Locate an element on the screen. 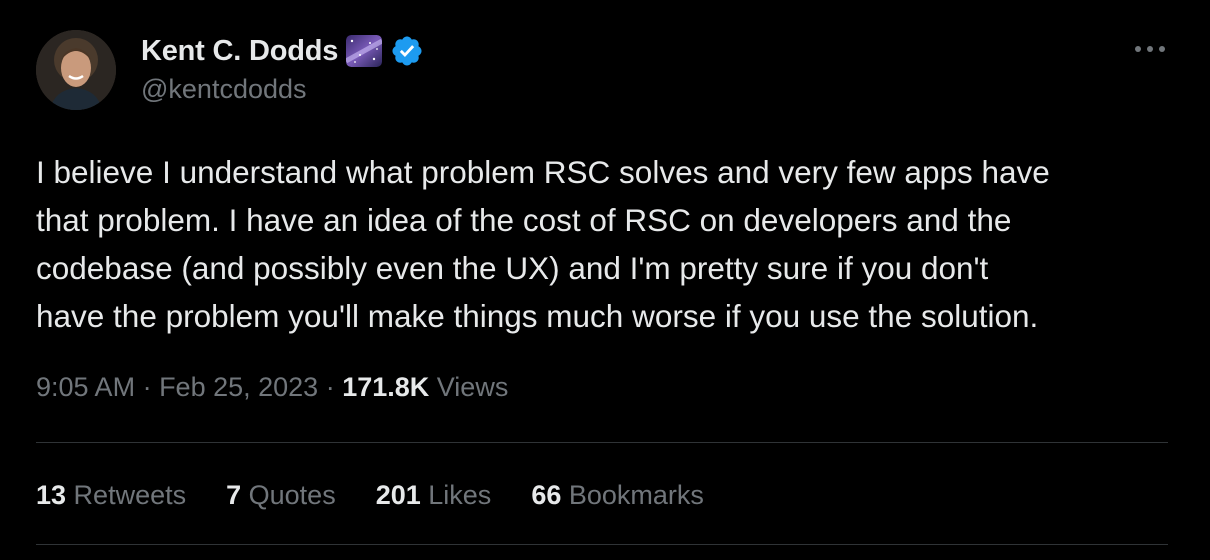 The width and height of the screenshot is (1210, 560). more-horizontal-icon is located at coordinates (1150, 49).